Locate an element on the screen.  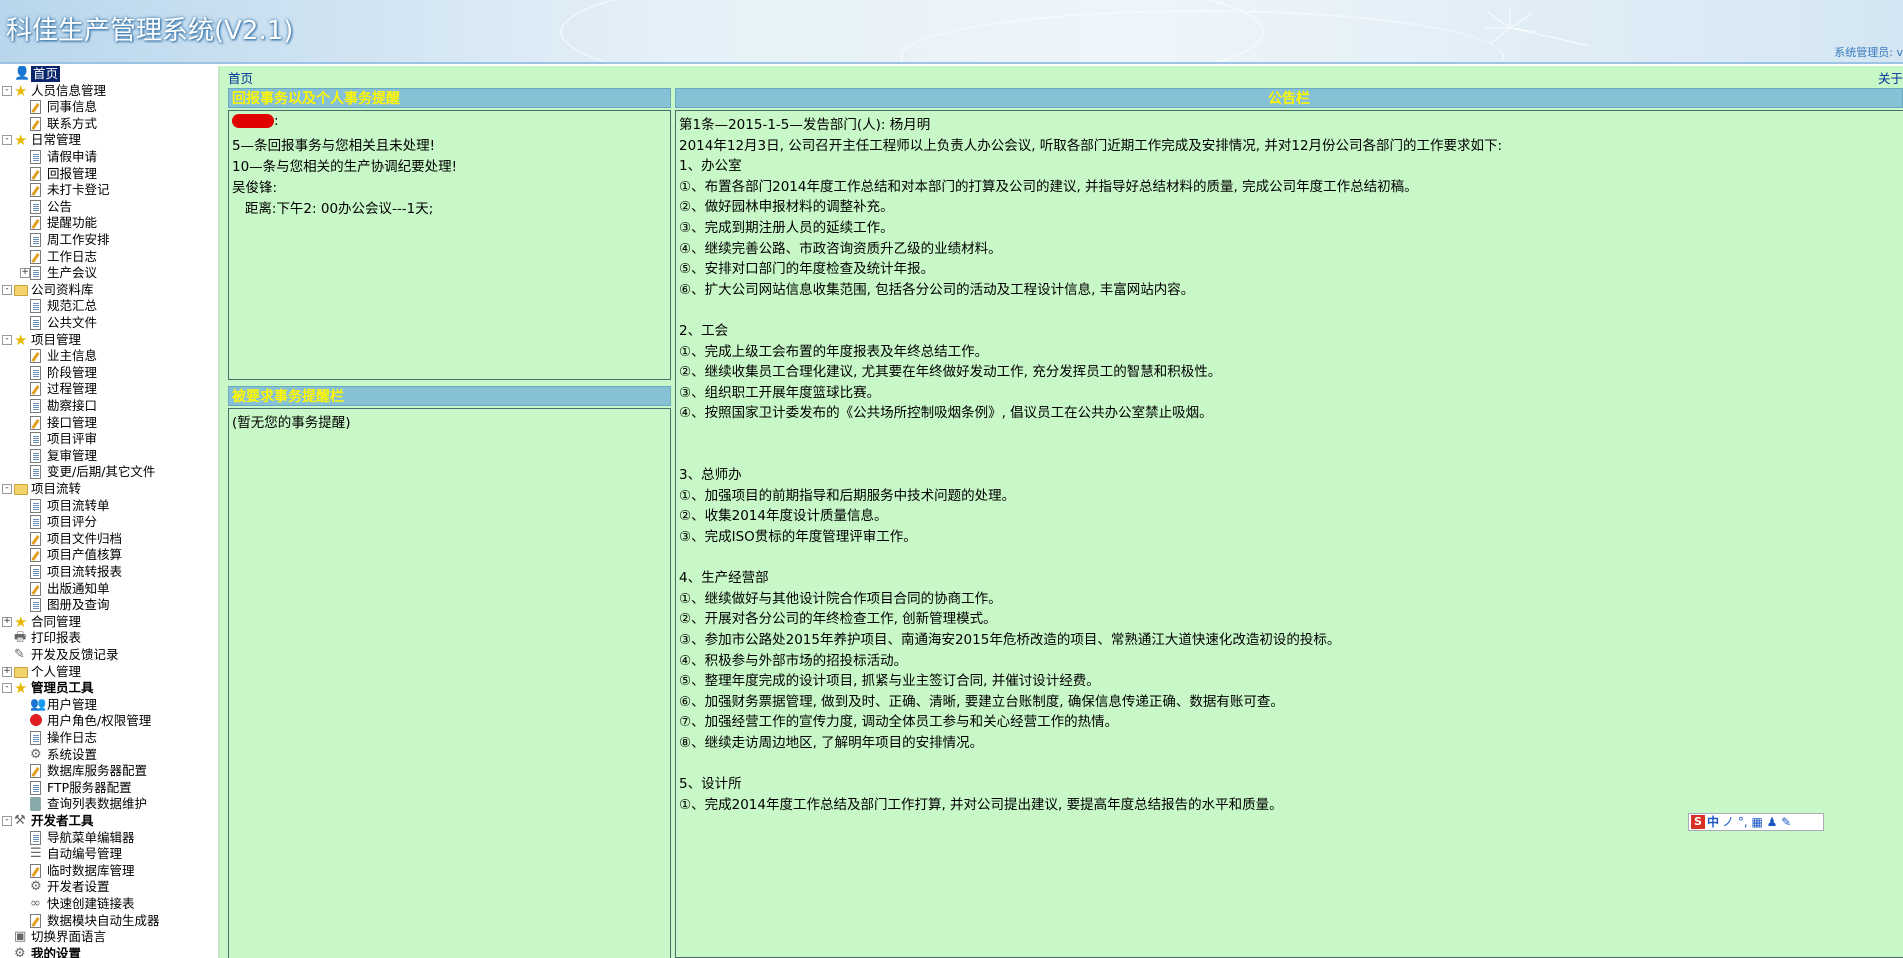
nav-item: ☰ 自动编号管理 is located at coordinates (109, 854).